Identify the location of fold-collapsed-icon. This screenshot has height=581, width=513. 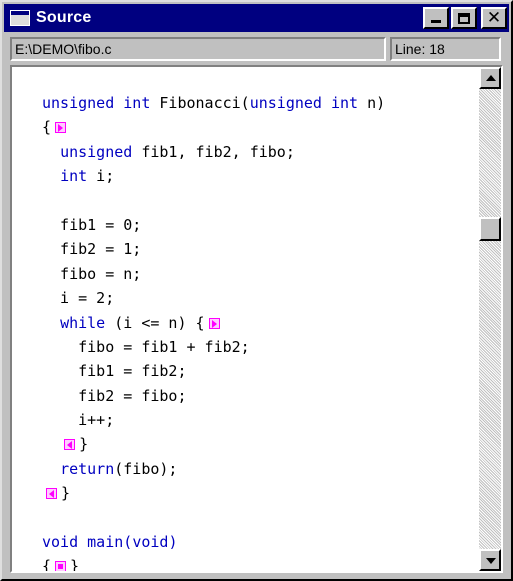
(61, 566).